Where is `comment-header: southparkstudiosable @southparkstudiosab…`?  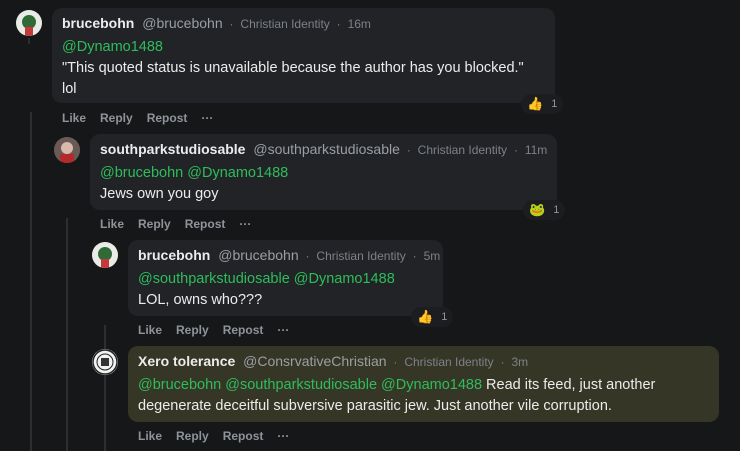
comment-header: southparkstudiosable @southparkstudiosab… is located at coordinates (323, 149).